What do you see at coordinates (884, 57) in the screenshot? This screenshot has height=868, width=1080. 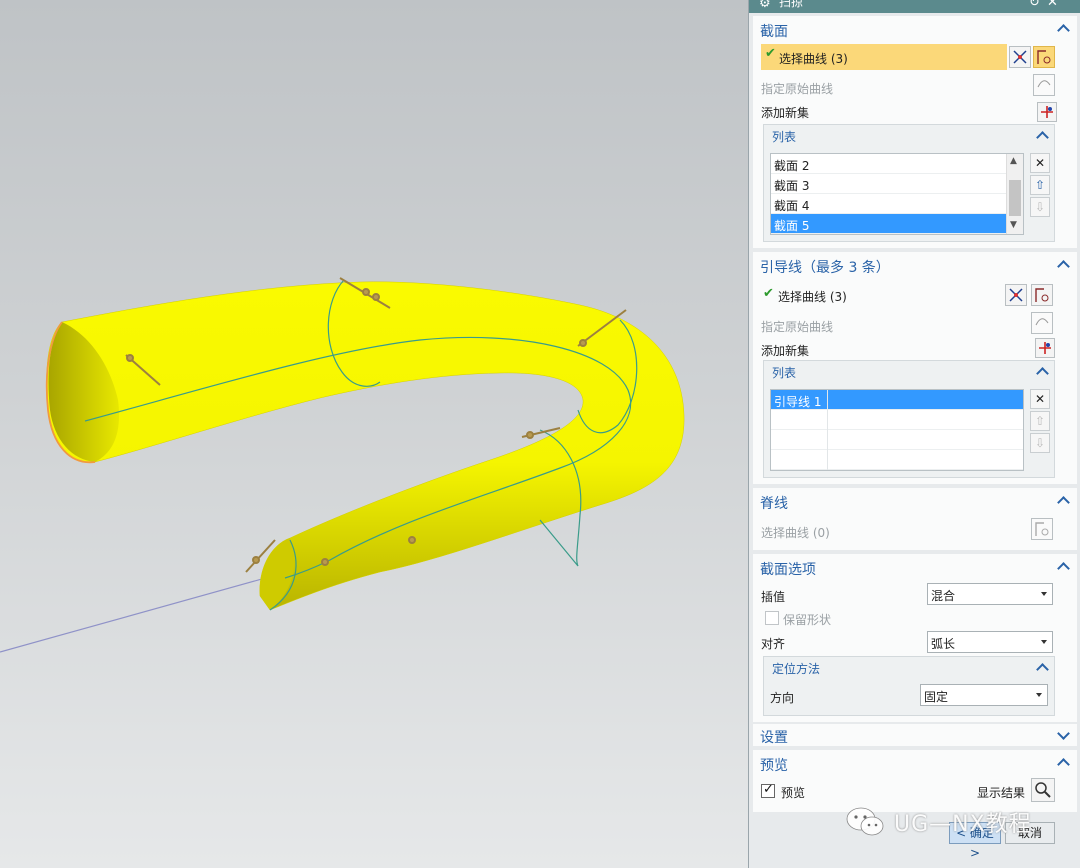 I see `section-select-curve-row: ✔ 选择曲线 (3)` at bounding box center [884, 57].